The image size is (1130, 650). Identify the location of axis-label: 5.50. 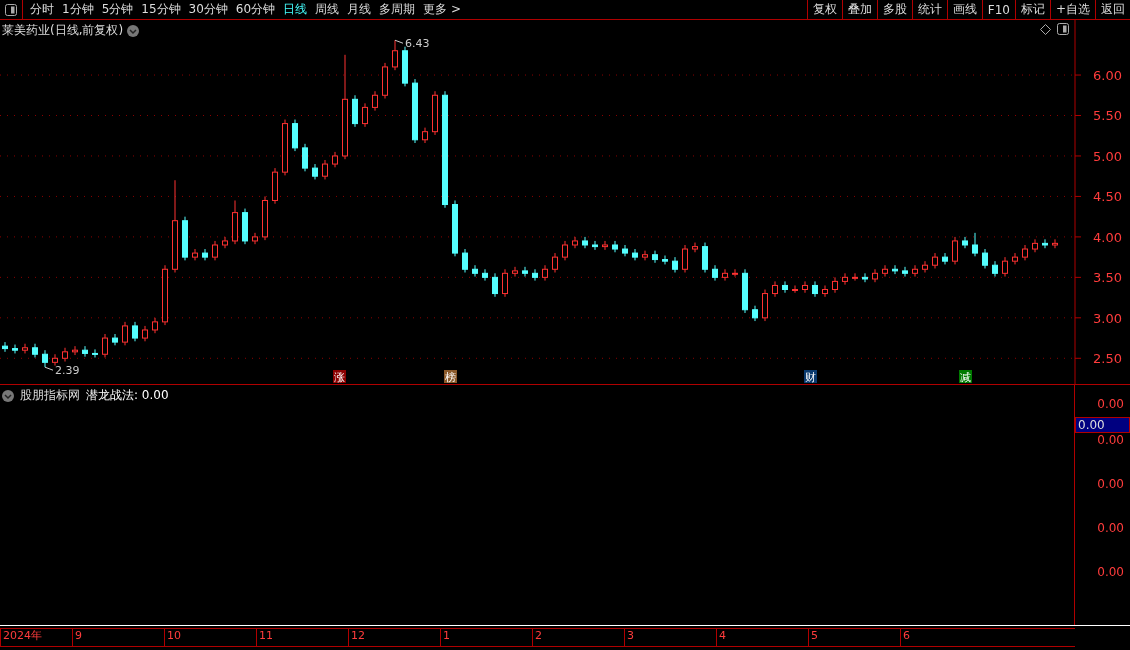
(1107, 116).